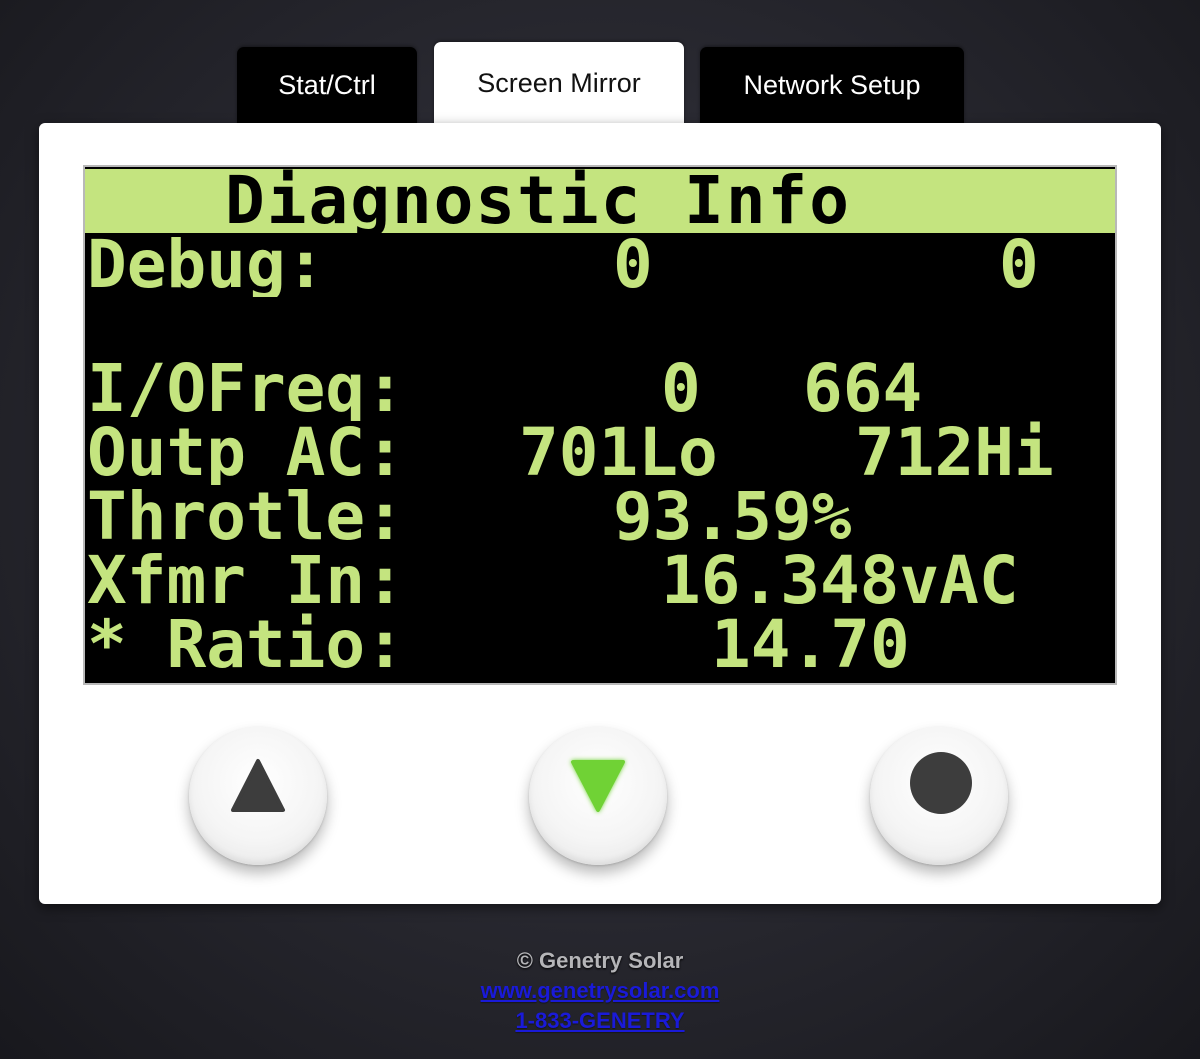 The width and height of the screenshot is (1200, 1059). What do you see at coordinates (633, 265) in the screenshot?
I see `debug-value-1: 0` at bounding box center [633, 265].